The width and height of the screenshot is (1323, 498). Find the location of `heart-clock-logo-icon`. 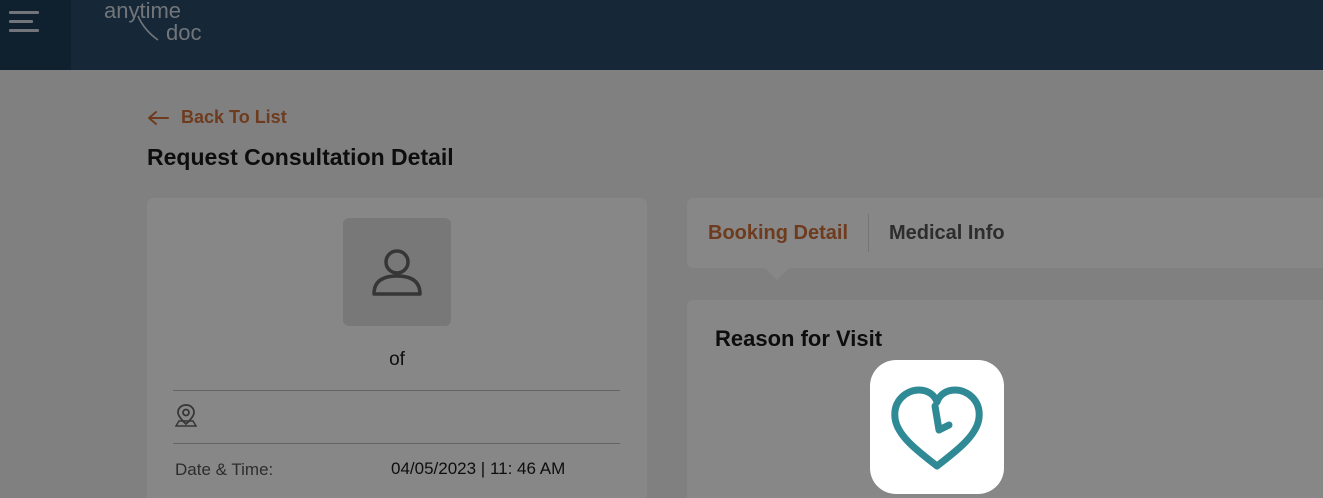

heart-clock-logo-icon is located at coordinates (937, 428).